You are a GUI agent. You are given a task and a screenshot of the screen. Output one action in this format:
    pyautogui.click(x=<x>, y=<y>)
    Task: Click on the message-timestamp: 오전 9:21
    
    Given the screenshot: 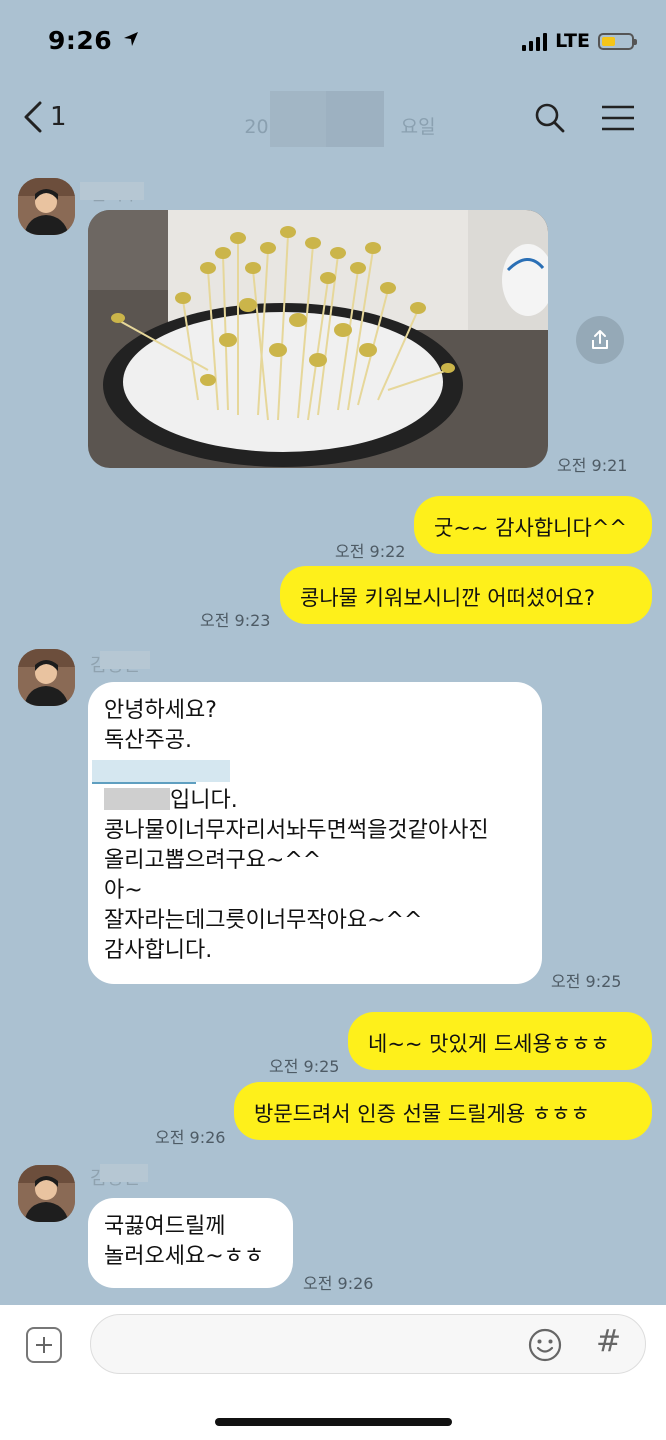 What is the action you would take?
    pyautogui.click(x=592, y=465)
    